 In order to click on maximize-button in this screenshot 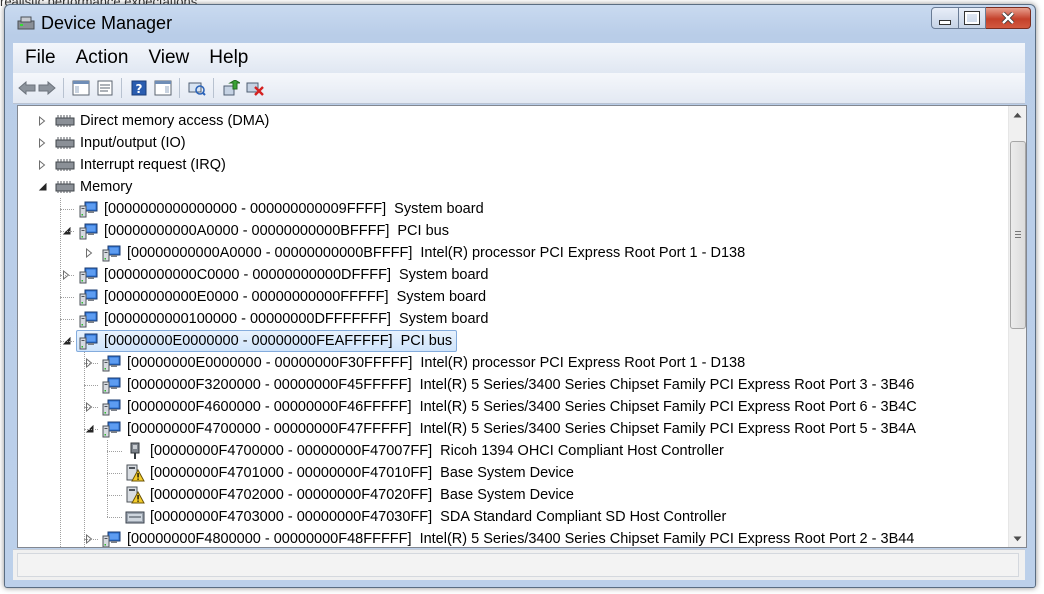, I will do `click(972, 18)`.